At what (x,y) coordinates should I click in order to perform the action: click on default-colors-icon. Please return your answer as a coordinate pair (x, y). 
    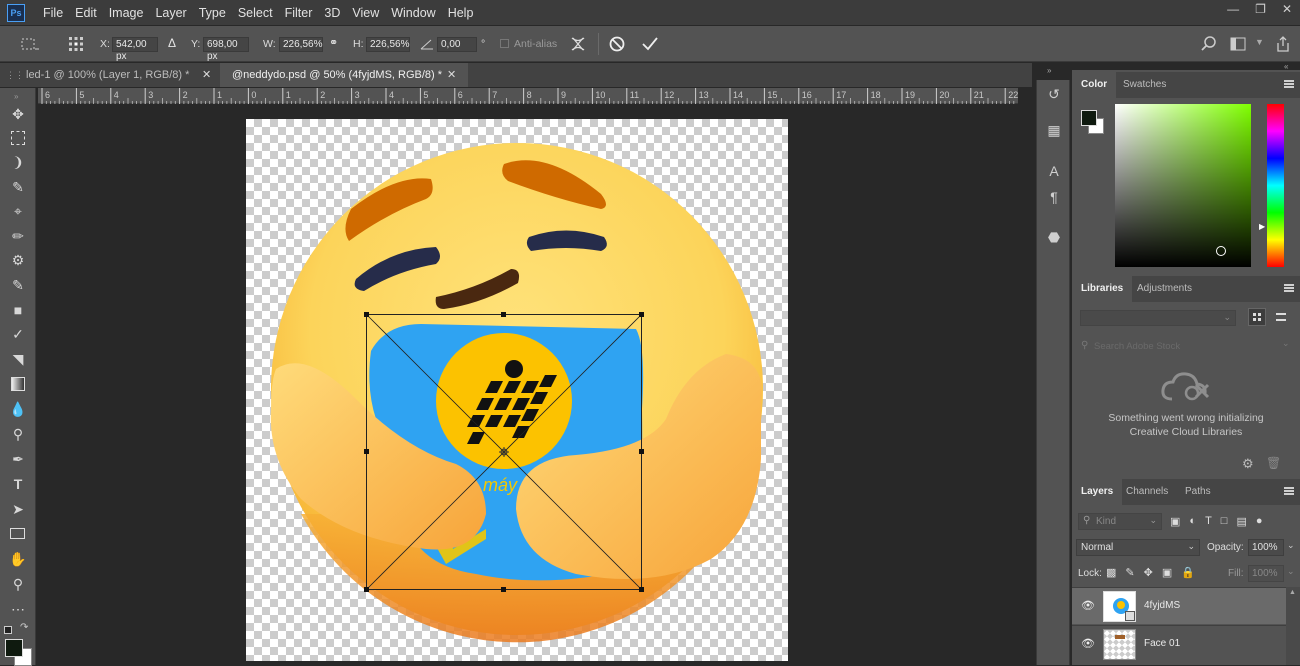
    Looking at the image, I should click on (8, 630).